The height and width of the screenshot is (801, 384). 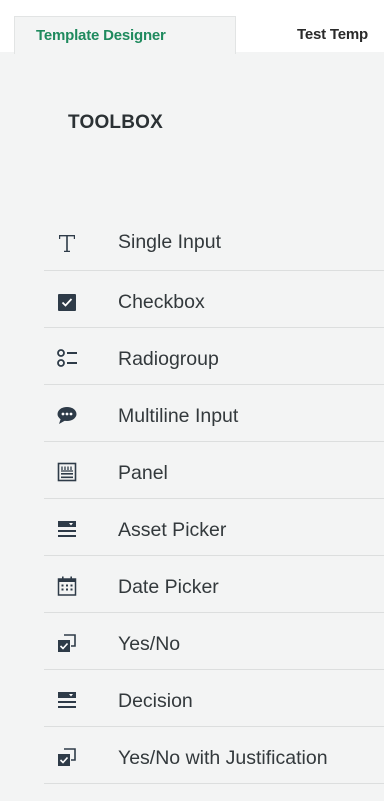 I want to click on toolbox-item-radiogroup: Radiogroup, so click(x=214, y=356).